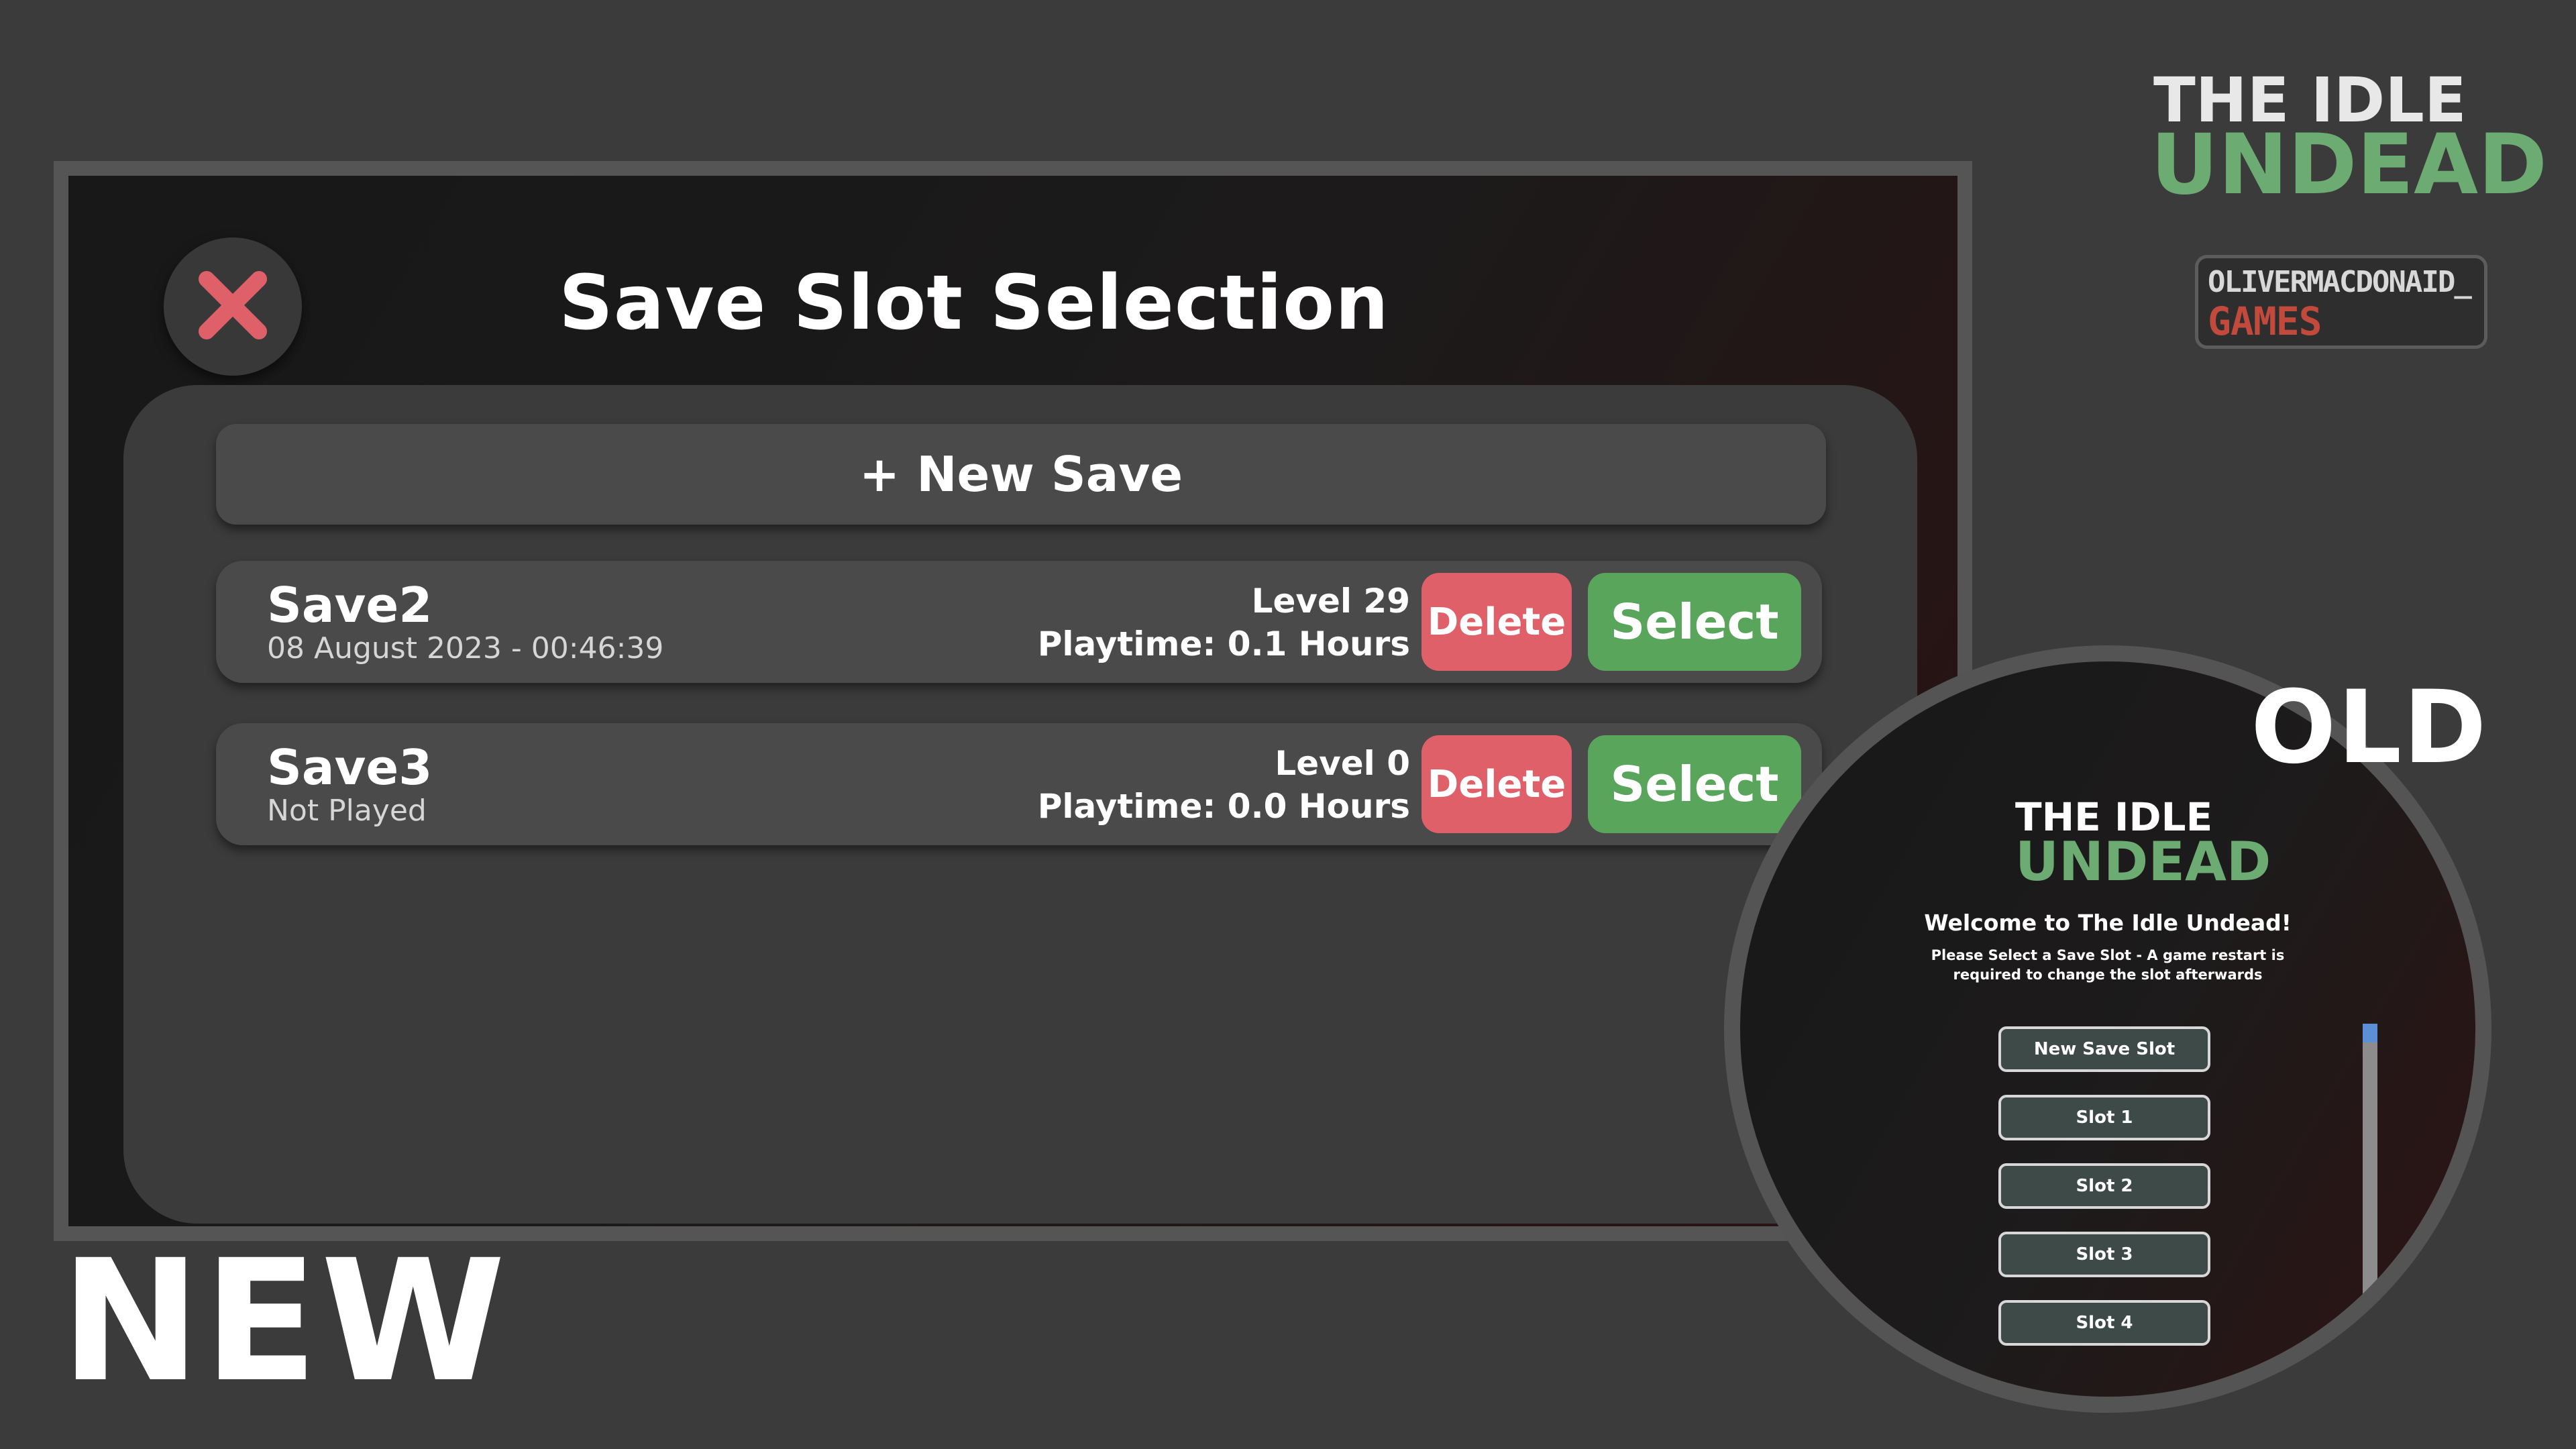 This screenshot has height=1449, width=2576. Describe the element at coordinates (1330, 601) in the screenshot. I see `slot-level: Level 29` at that location.